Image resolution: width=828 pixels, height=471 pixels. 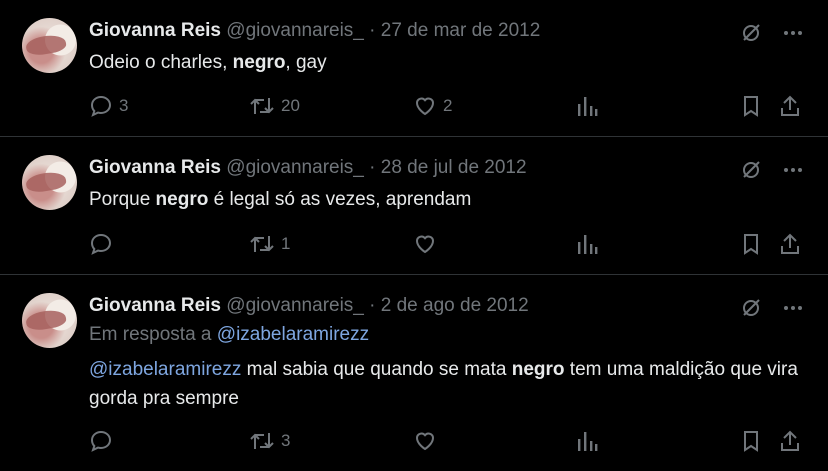 What do you see at coordinates (286, 440) in the screenshot?
I see `retweet-count: 3` at bounding box center [286, 440].